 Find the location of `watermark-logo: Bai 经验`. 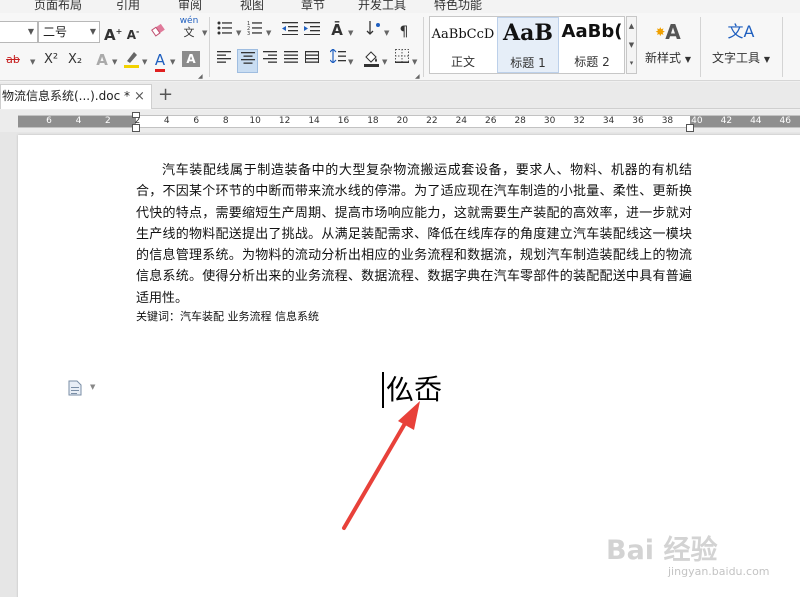

watermark-logo: Bai 经验 is located at coordinates (662, 550).